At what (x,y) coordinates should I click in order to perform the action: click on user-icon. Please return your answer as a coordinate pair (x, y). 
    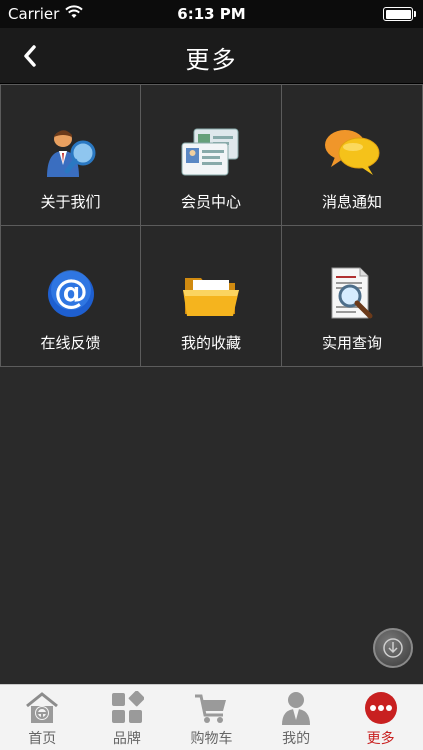
    Looking at the image, I should click on (296, 708).